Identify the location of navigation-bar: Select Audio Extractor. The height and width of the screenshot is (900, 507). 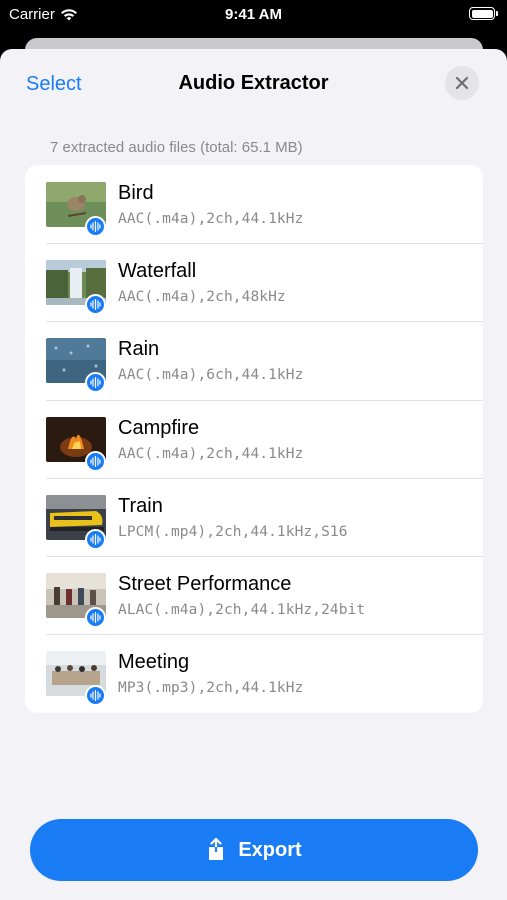
(253, 84).